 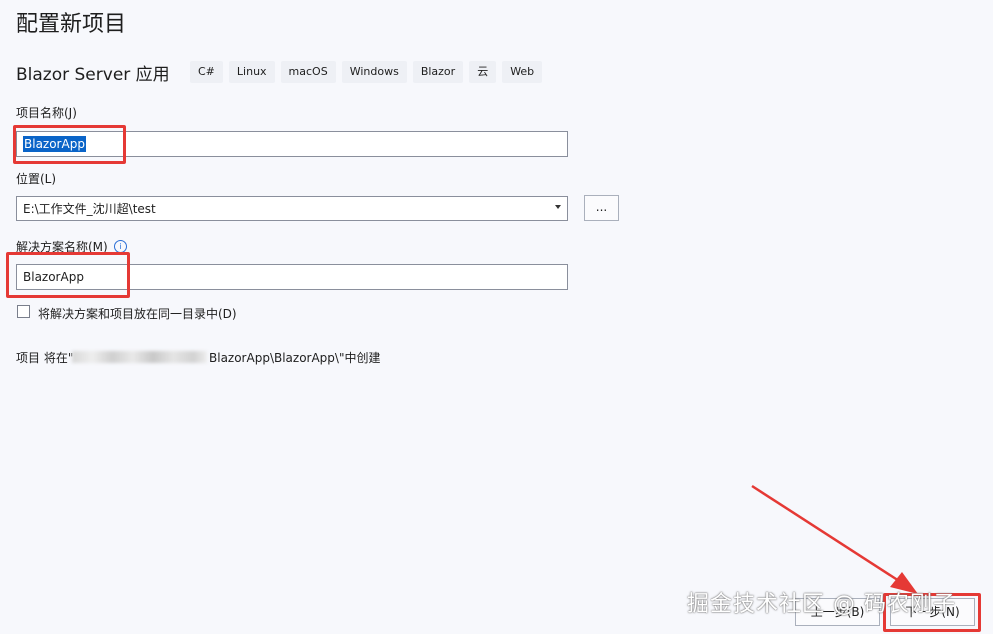 What do you see at coordinates (308, 72) in the screenshot?
I see `tag-macos: macOS` at bounding box center [308, 72].